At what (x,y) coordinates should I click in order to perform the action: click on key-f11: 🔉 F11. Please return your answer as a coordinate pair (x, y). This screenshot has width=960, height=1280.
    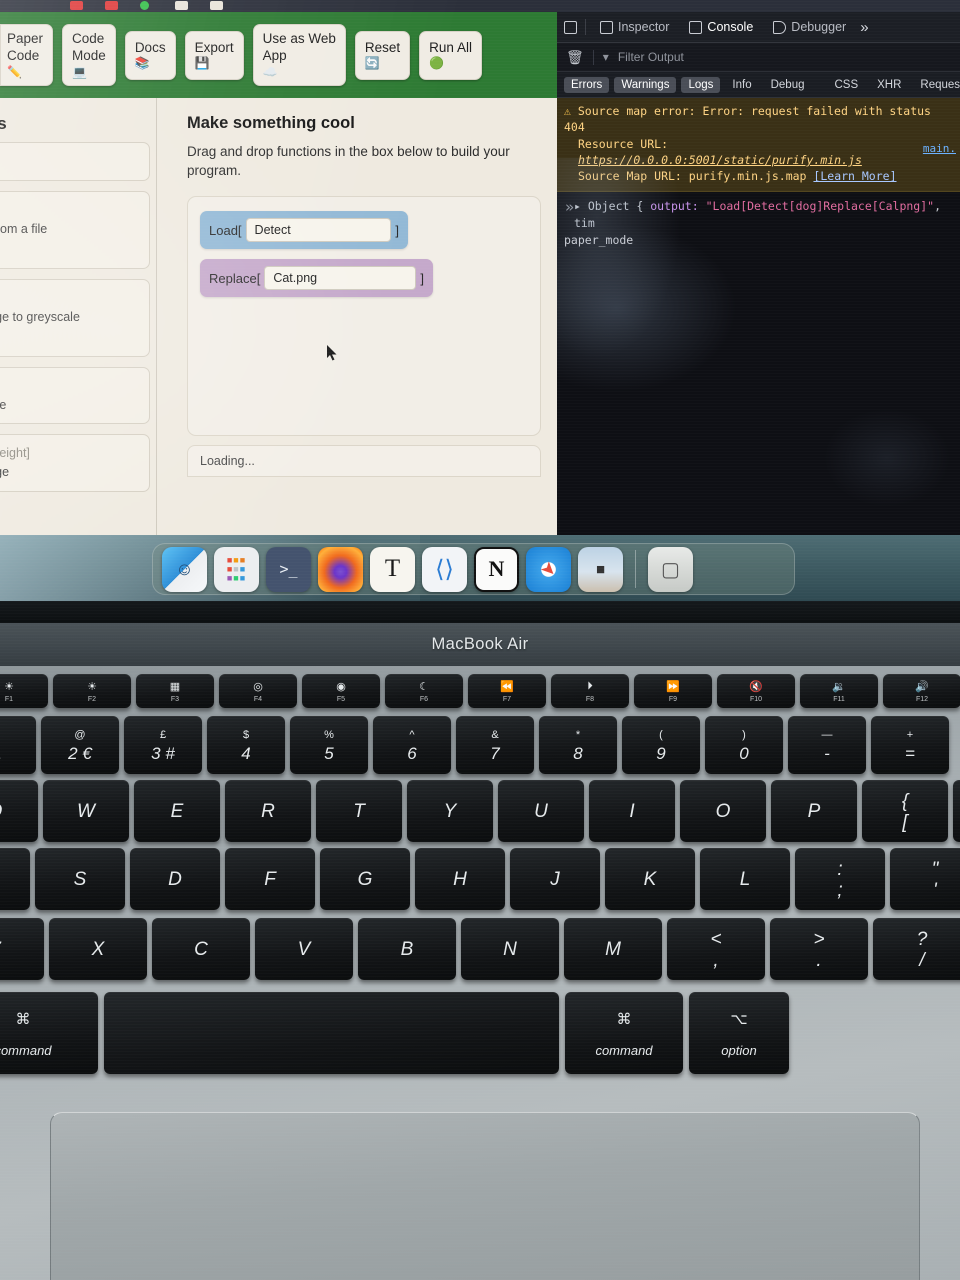
    Looking at the image, I should click on (839, 691).